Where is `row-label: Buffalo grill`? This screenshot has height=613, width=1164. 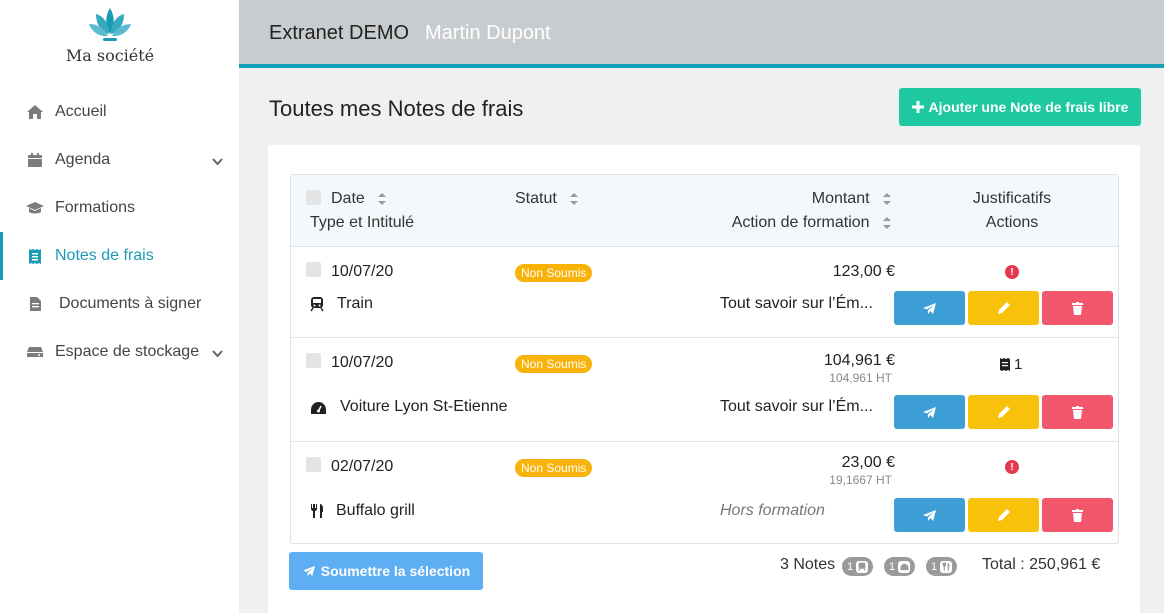 row-label: Buffalo grill is located at coordinates (375, 510).